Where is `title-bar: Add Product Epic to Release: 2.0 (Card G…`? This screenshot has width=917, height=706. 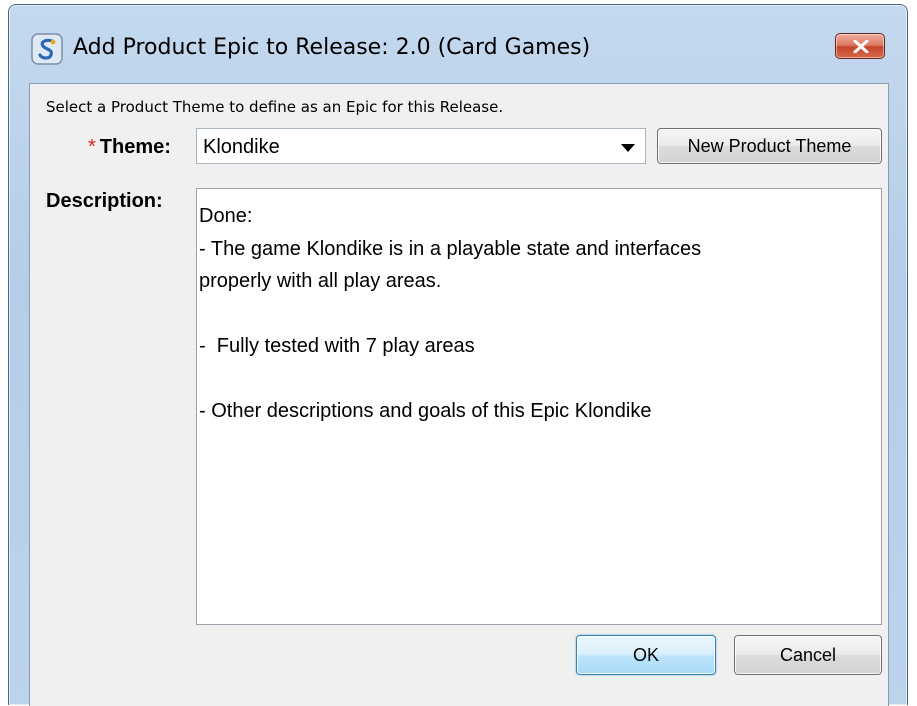 title-bar: Add Product Epic to Release: 2.0 (Card G… is located at coordinates (458, 35).